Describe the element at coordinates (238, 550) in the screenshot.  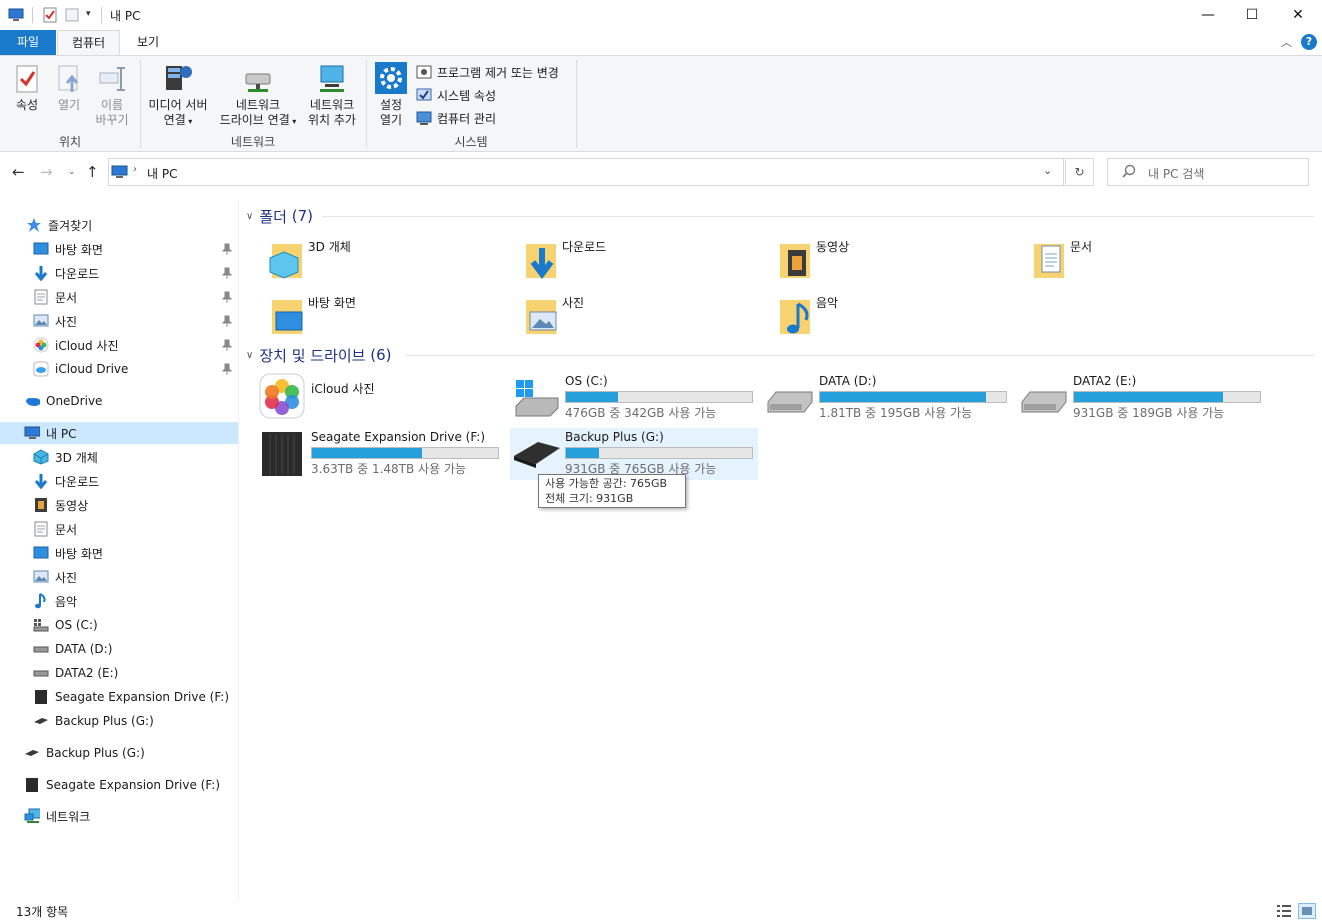
I see `pane-divider` at that location.